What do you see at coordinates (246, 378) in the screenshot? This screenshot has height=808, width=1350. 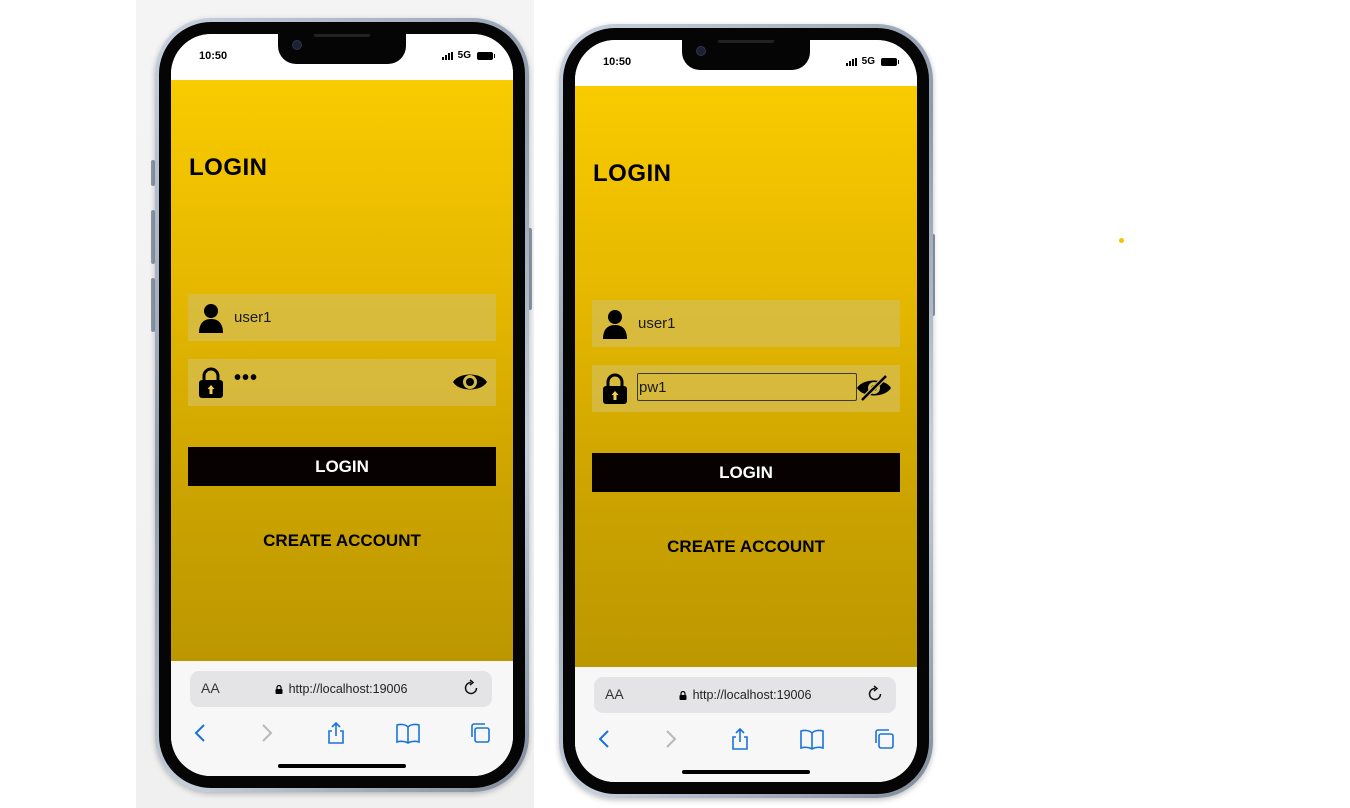 I see `password-masked-value: •••` at bounding box center [246, 378].